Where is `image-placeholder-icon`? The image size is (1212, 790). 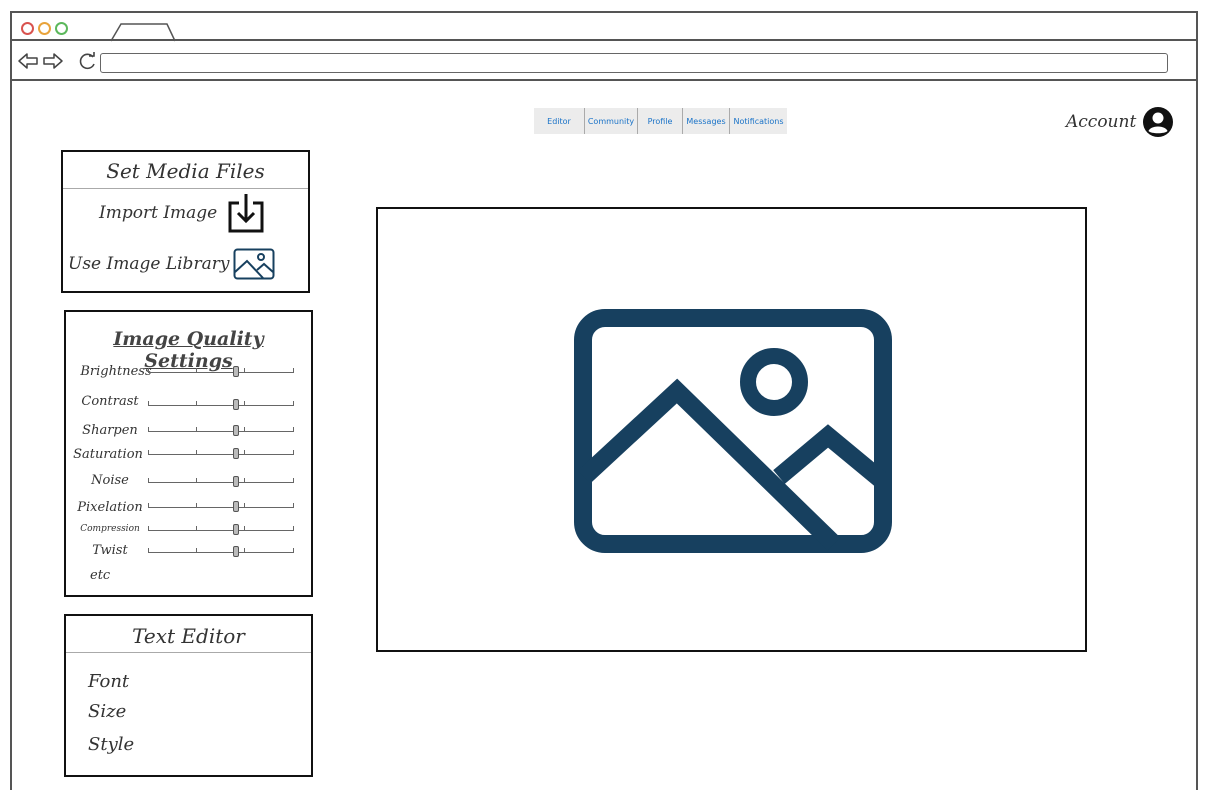 image-placeholder-icon is located at coordinates (733, 431).